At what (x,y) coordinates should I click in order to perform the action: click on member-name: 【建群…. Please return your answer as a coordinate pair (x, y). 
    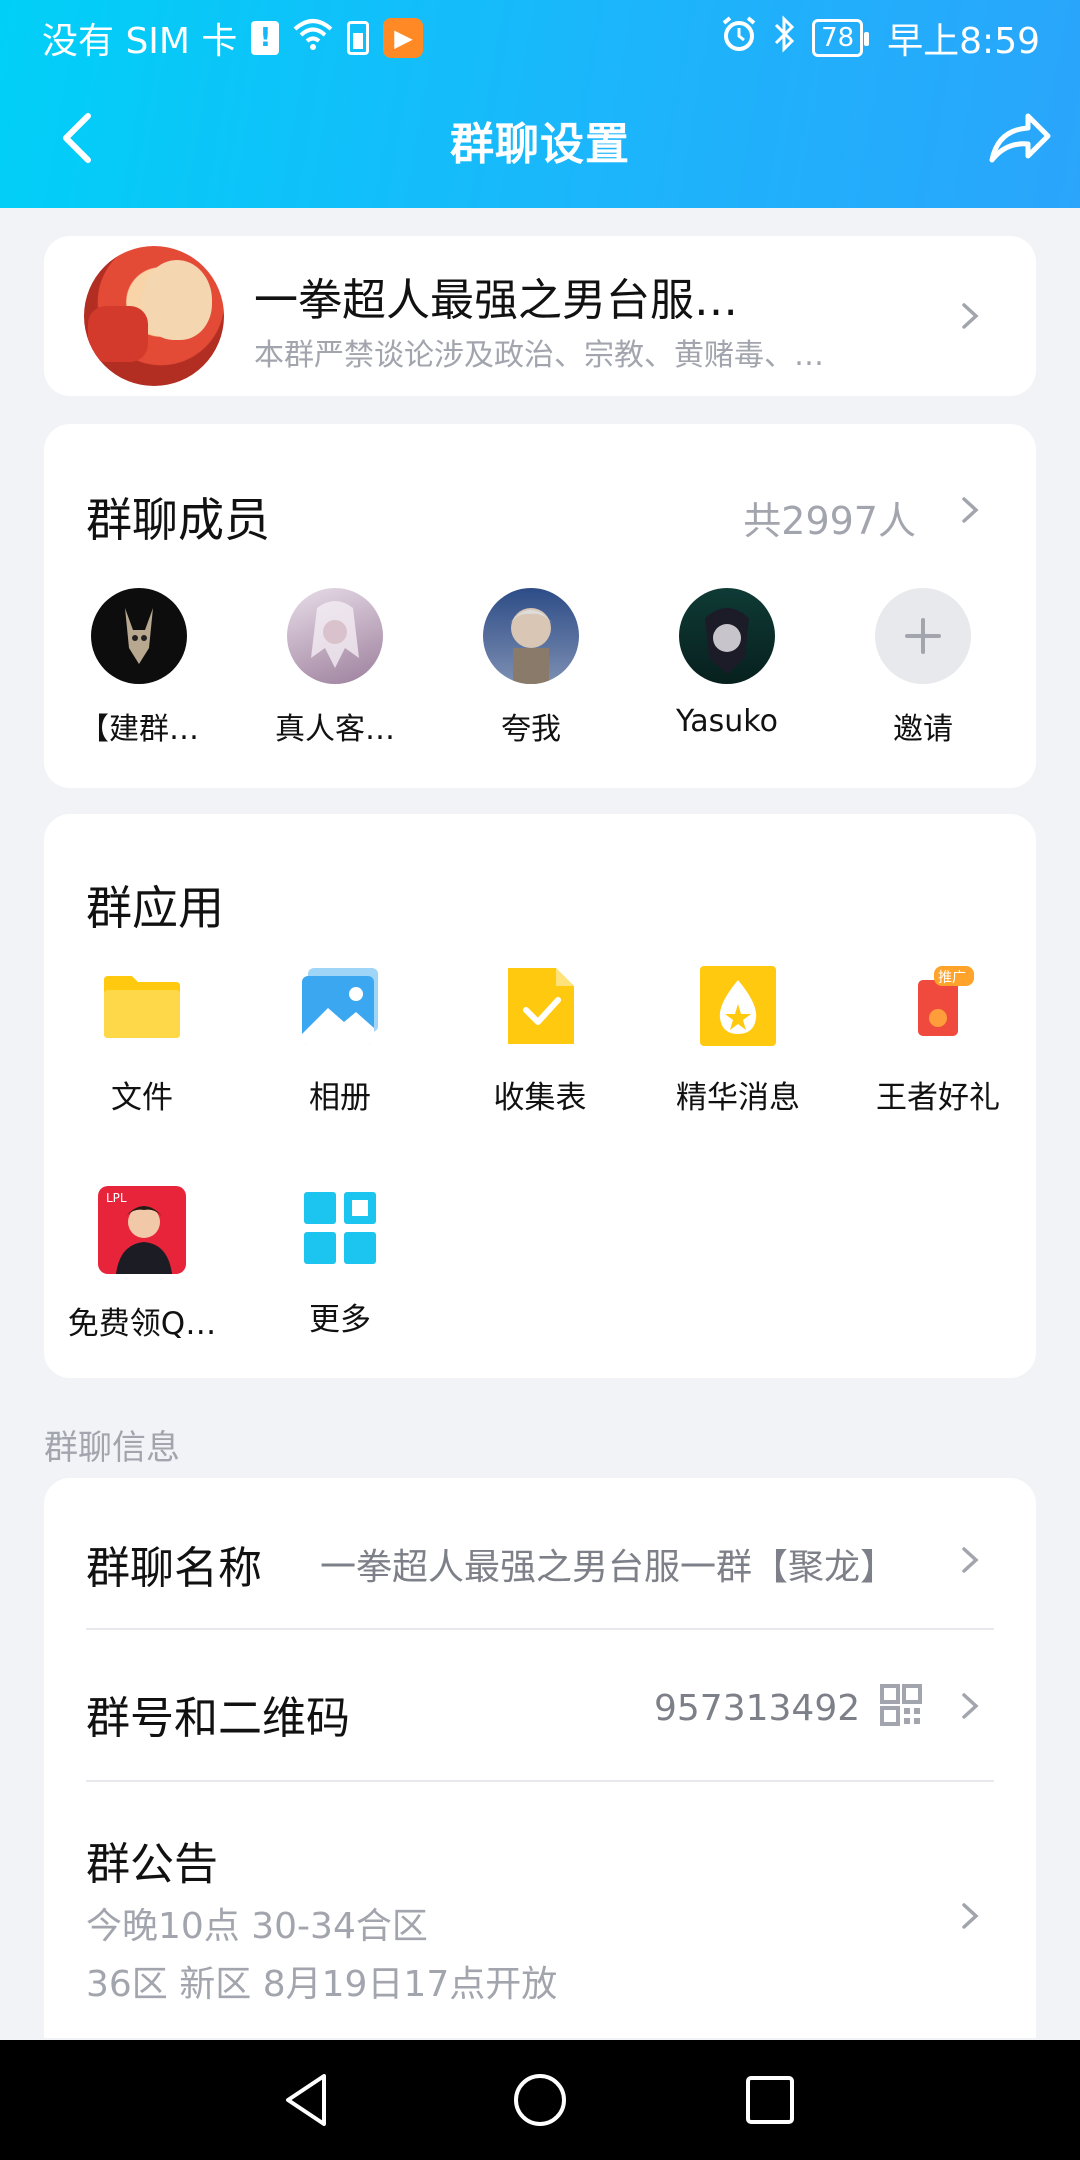
    Looking at the image, I should click on (139, 729).